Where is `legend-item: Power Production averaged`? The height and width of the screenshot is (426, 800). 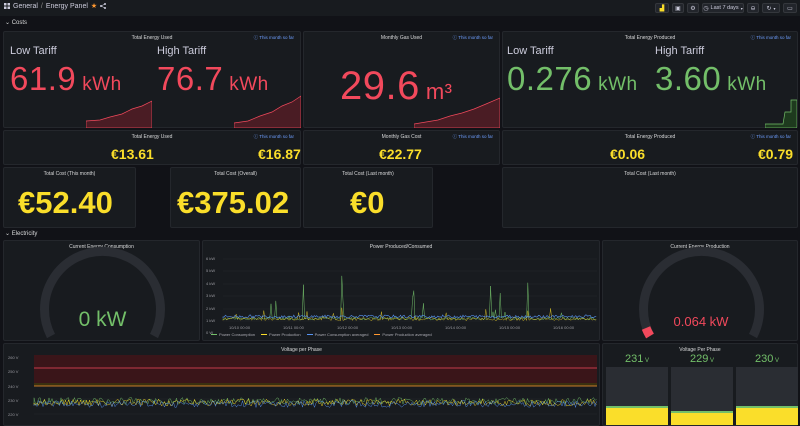
legend-item: Power Production averaged is located at coordinates (403, 334).